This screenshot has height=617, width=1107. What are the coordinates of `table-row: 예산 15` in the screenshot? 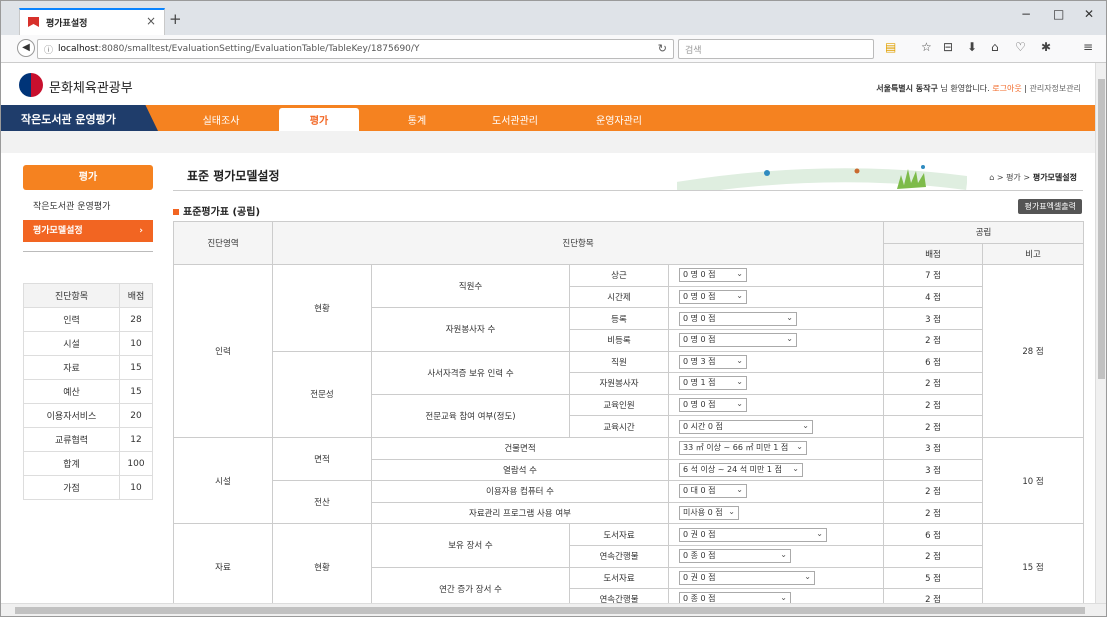 It's located at (88, 391).